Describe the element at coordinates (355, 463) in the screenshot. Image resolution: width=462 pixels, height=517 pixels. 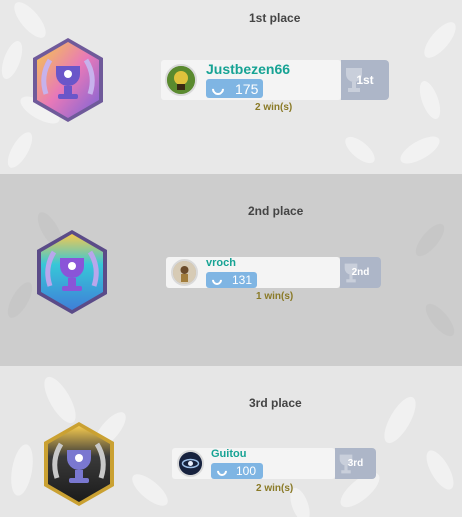
I see `rank-tag: 3rd` at that location.